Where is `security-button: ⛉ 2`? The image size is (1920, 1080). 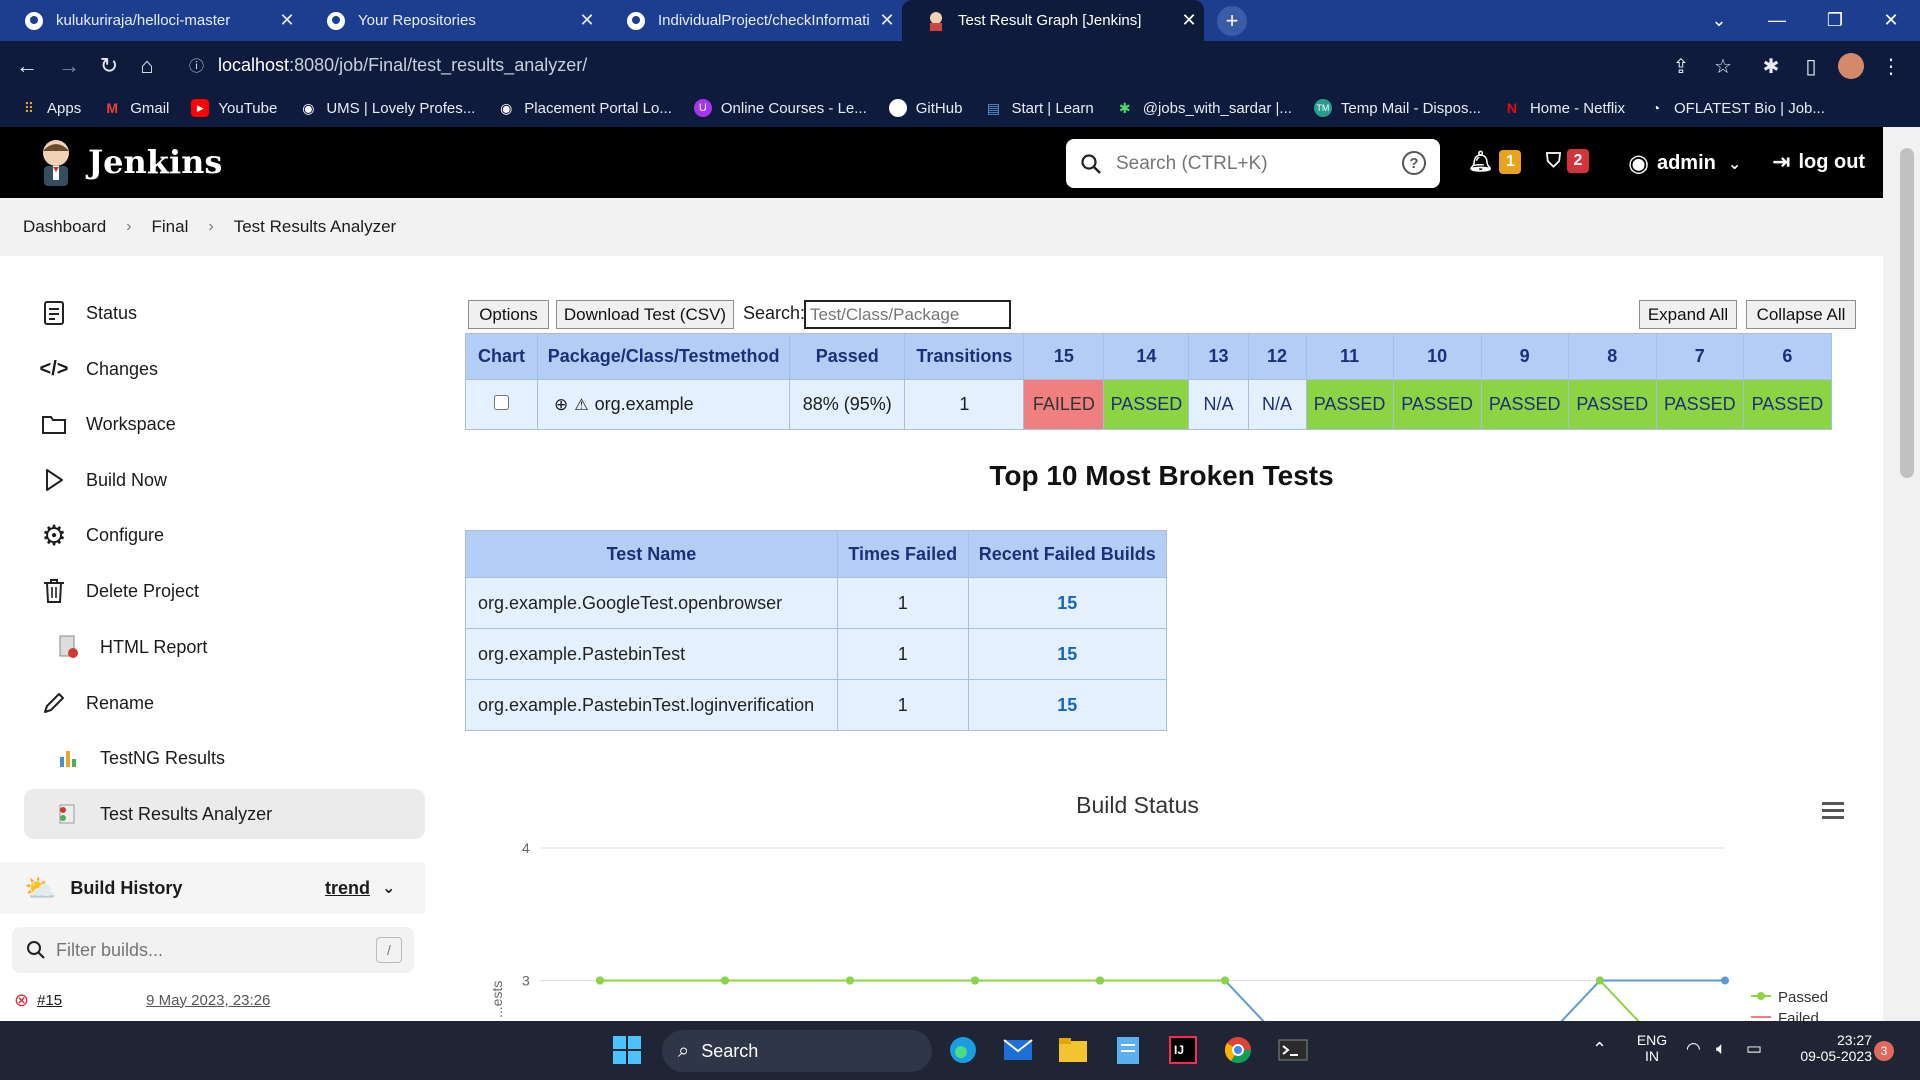
security-button: ⛉ 2 is located at coordinates (1567, 161).